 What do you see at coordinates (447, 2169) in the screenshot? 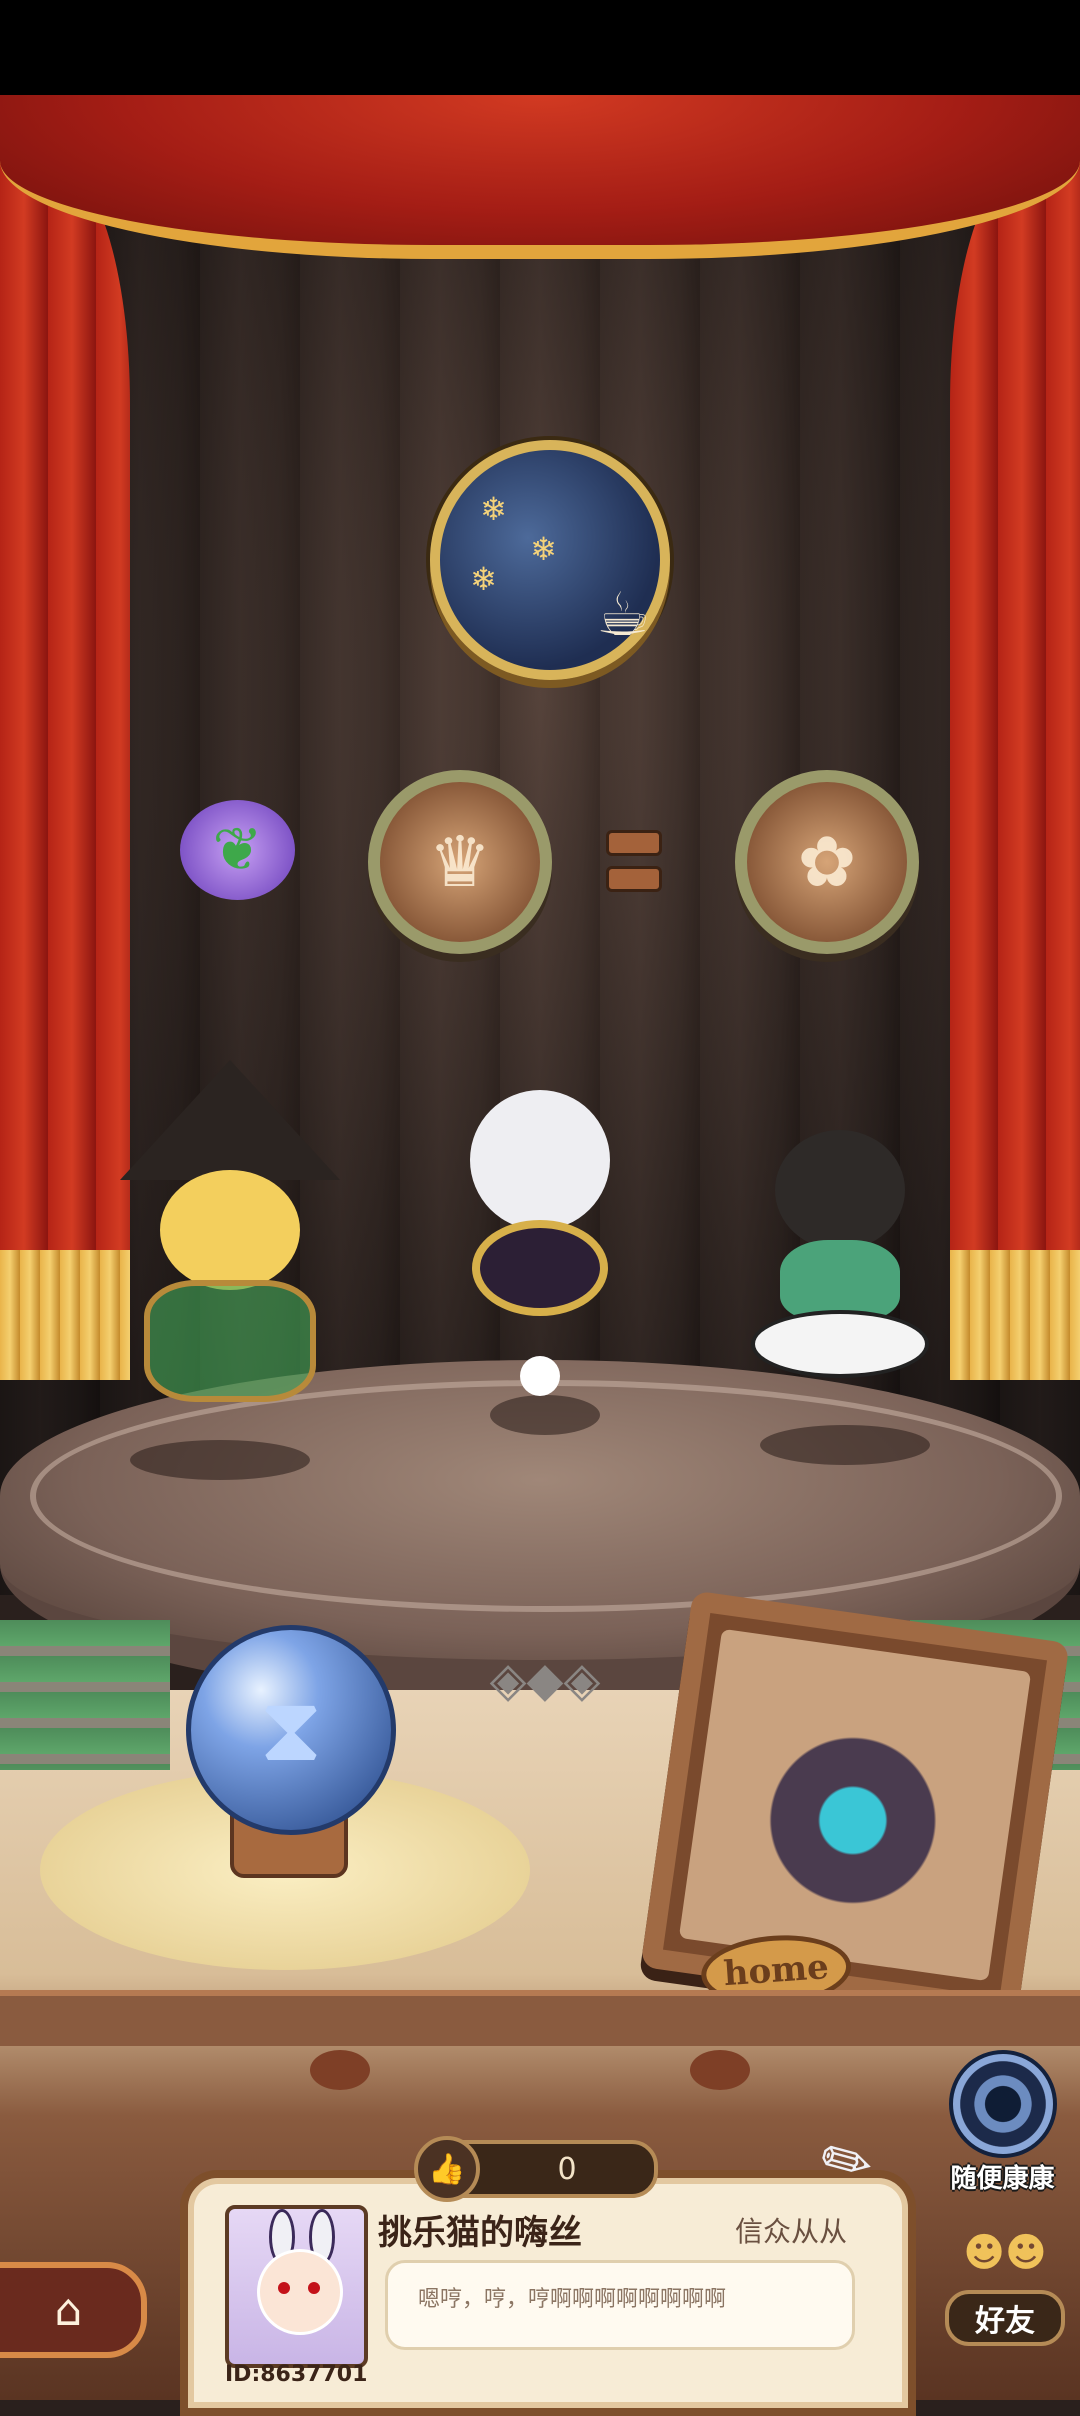
I see `thumbs-up-icon: 👍` at bounding box center [447, 2169].